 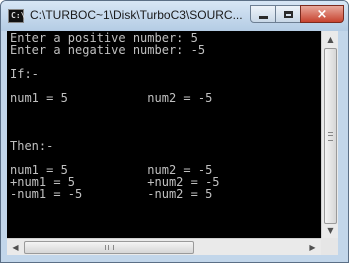 What do you see at coordinates (32, 146) in the screenshot?
I see `console-line: Then:-` at bounding box center [32, 146].